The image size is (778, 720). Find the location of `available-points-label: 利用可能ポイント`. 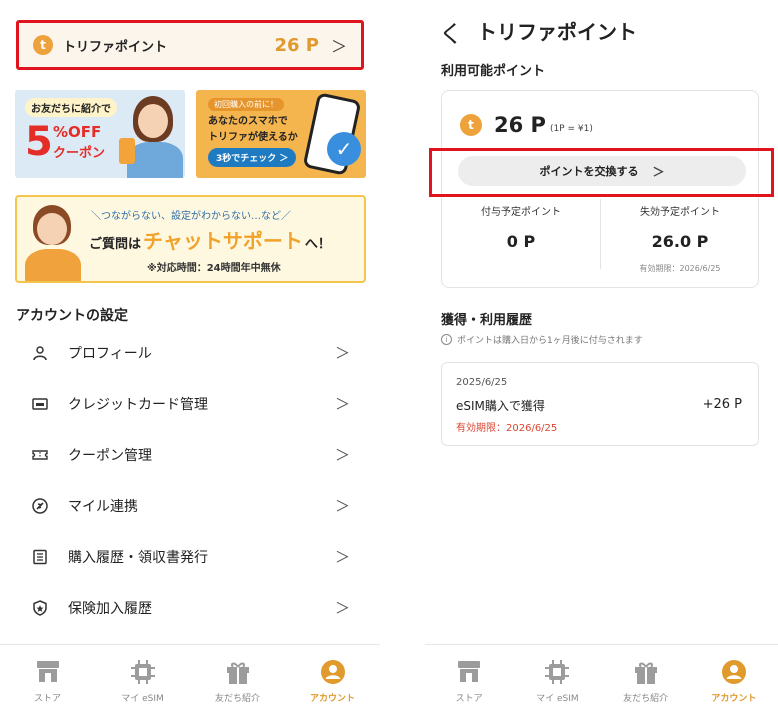

available-points-label: 利用可能ポイント is located at coordinates (493, 71).